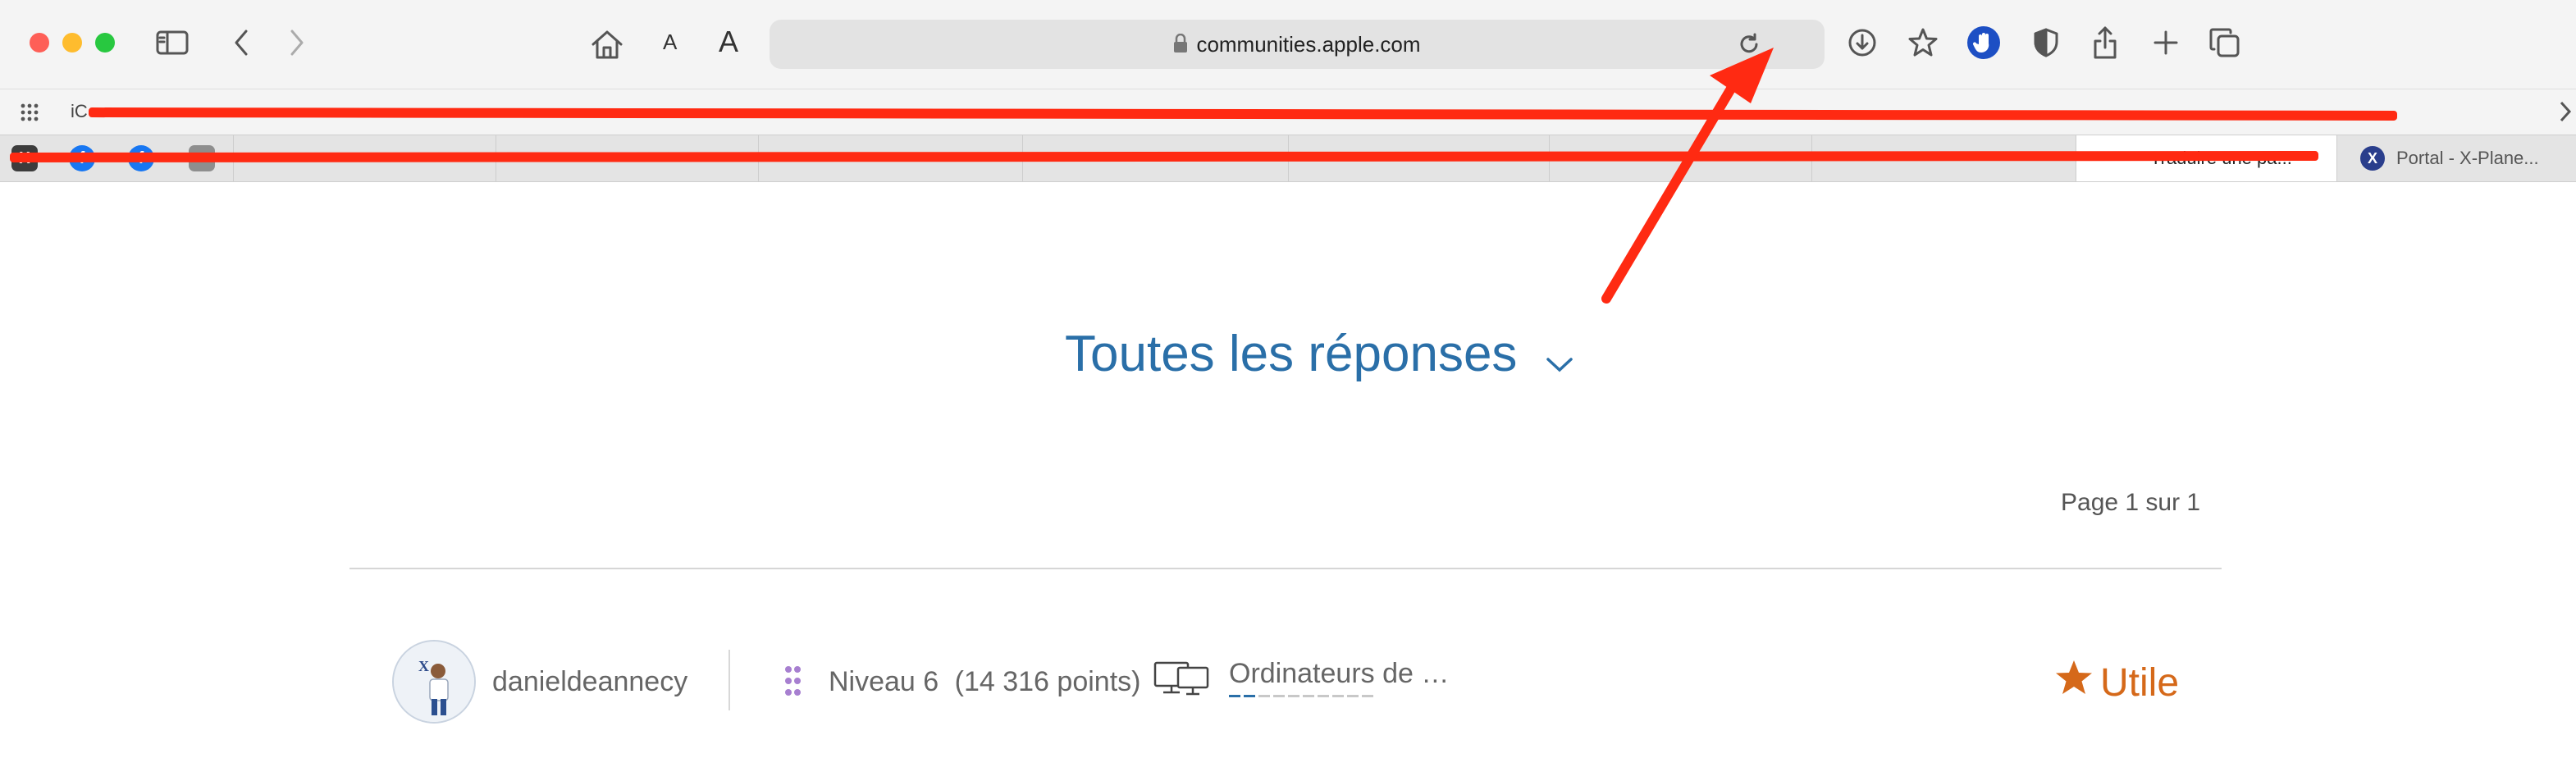 This screenshot has height=758, width=2576. I want to click on close-window-button, so click(40, 43).